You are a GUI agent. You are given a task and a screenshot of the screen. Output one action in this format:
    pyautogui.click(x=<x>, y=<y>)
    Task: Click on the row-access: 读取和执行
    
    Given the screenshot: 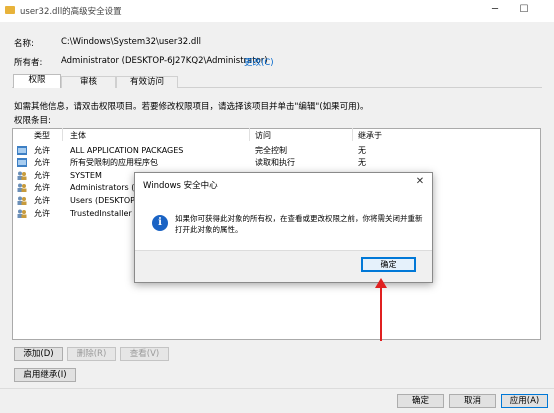 What is the action you would take?
    pyautogui.click(x=275, y=162)
    